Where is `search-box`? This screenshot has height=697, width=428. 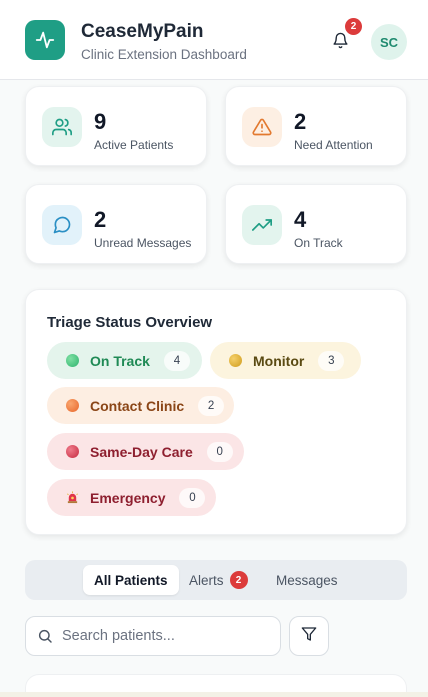 search-box is located at coordinates (153, 636).